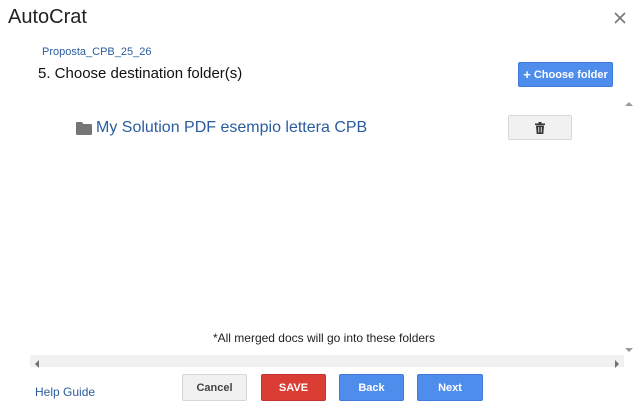 This screenshot has height=420, width=642. Describe the element at coordinates (97, 52) in the screenshot. I see `job-name: Proposta_CPB_25_26` at that location.